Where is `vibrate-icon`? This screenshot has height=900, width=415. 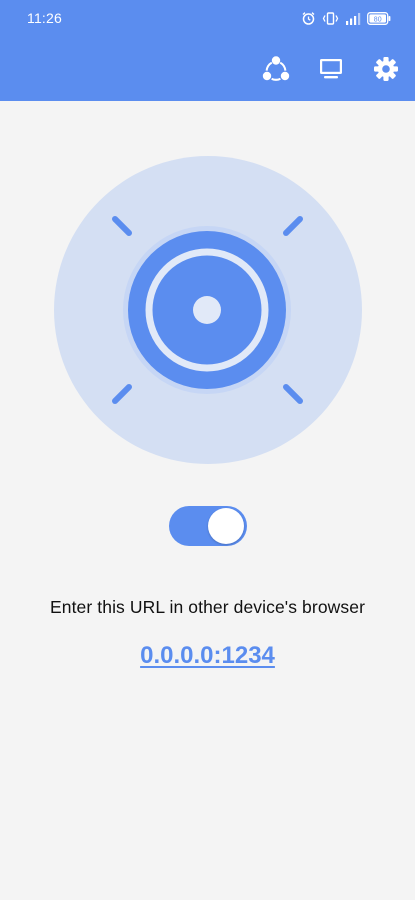 vibrate-icon is located at coordinates (330, 18).